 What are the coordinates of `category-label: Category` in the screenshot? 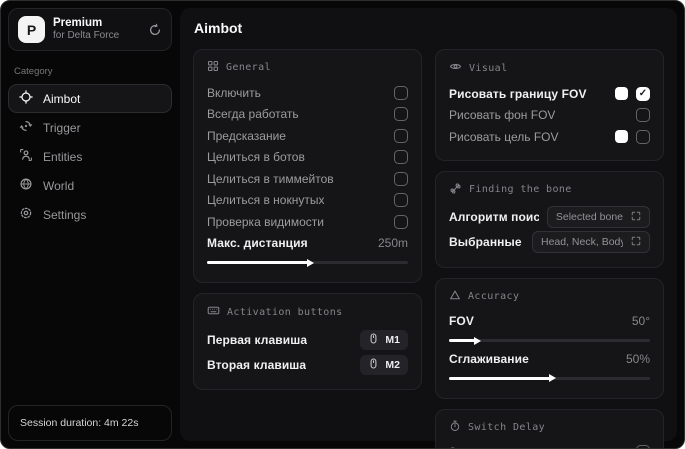 It's located at (33, 71).